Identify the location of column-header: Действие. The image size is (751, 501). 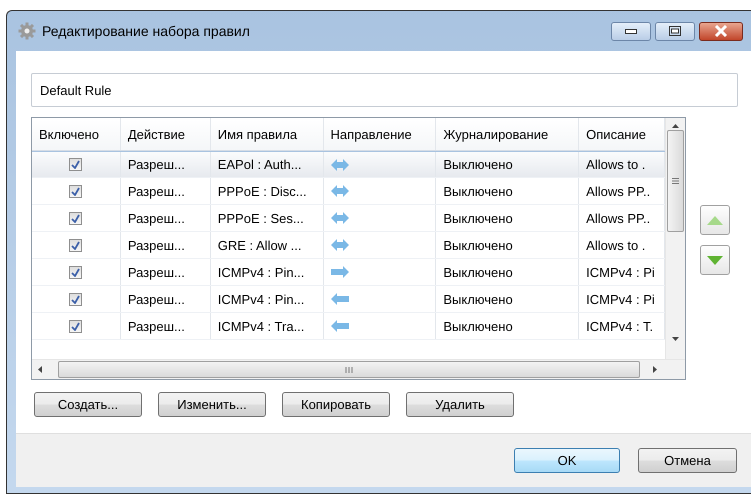
(165, 134).